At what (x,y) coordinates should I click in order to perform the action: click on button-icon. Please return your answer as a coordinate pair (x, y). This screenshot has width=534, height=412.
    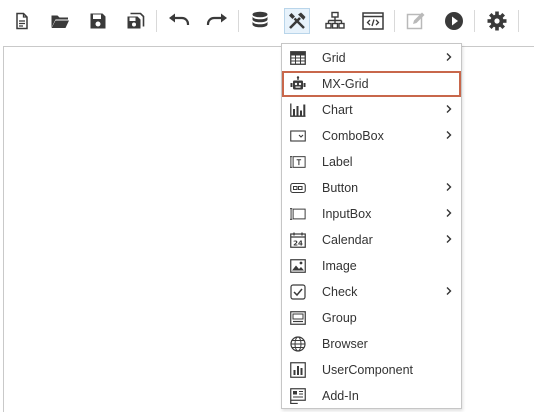
    Looking at the image, I should click on (298, 188).